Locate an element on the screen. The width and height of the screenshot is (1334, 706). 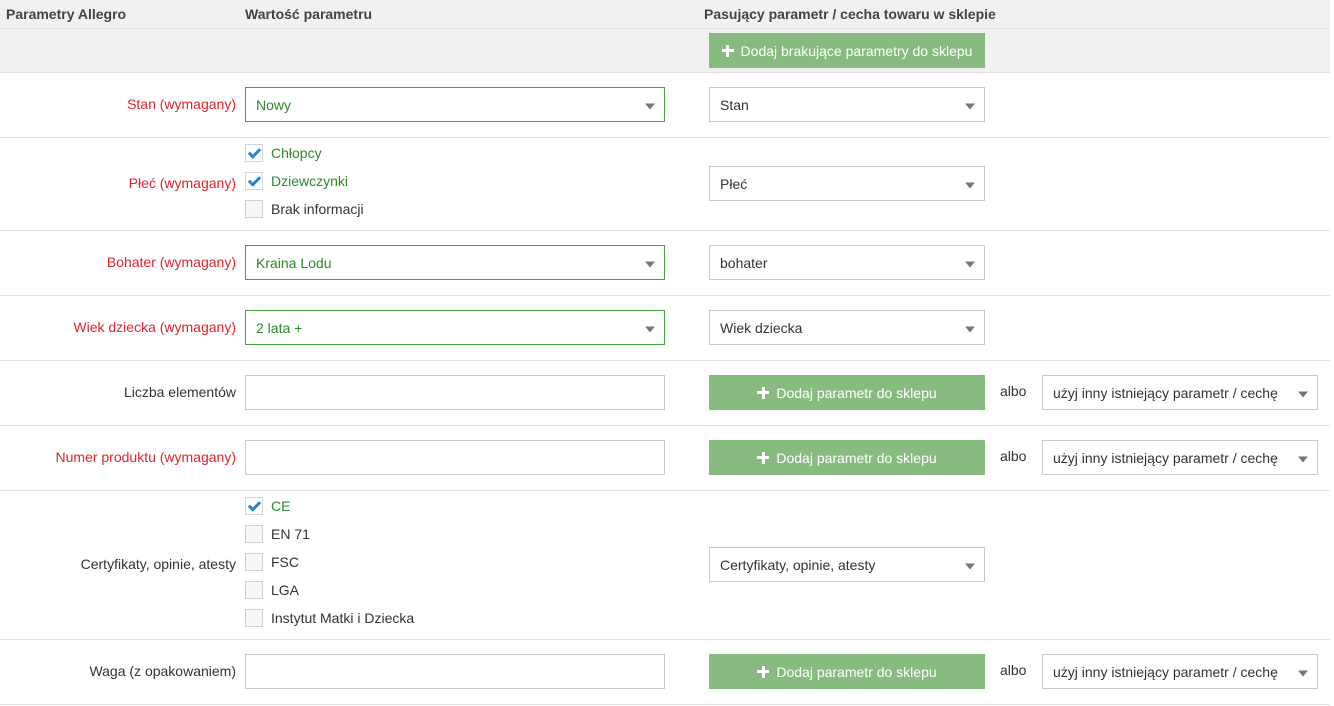
numer-input is located at coordinates (455, 457).